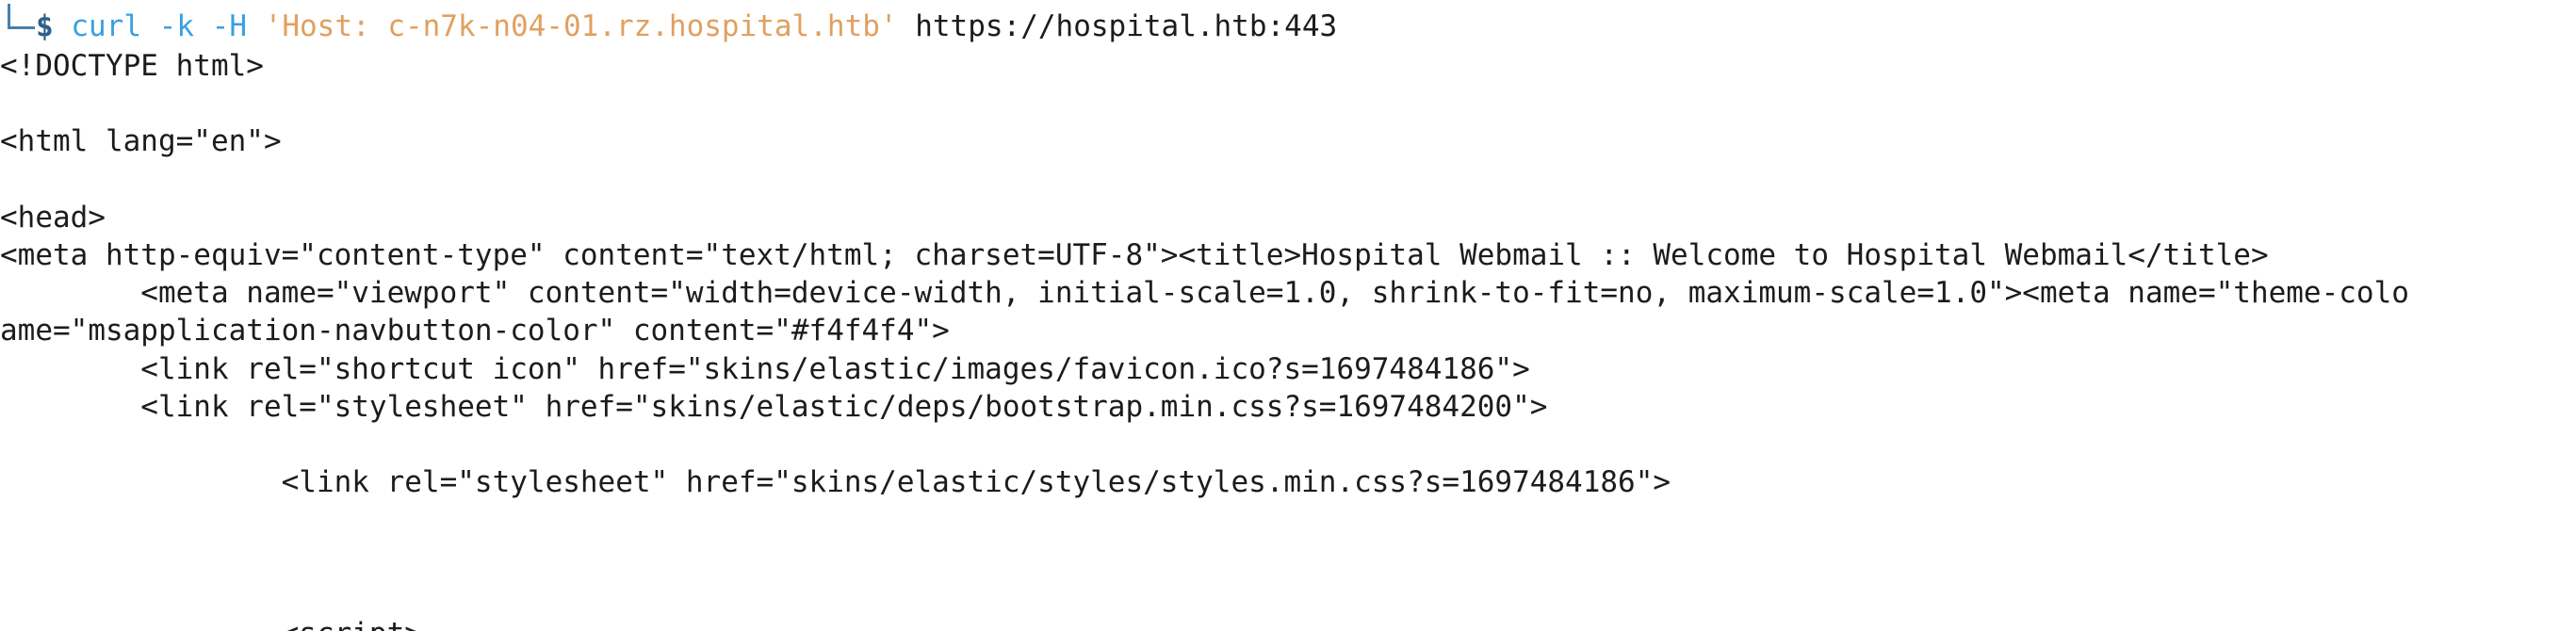  What do you see at coordinates (211, 623) in the screenshot?
I see `output-line: <script>` at bounding box center [211, 623].